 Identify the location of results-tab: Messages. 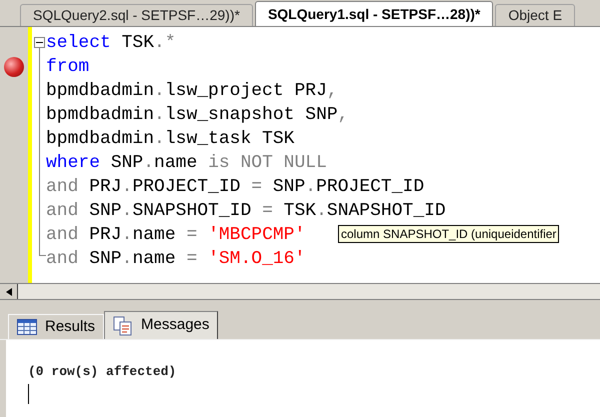
(161, 325).